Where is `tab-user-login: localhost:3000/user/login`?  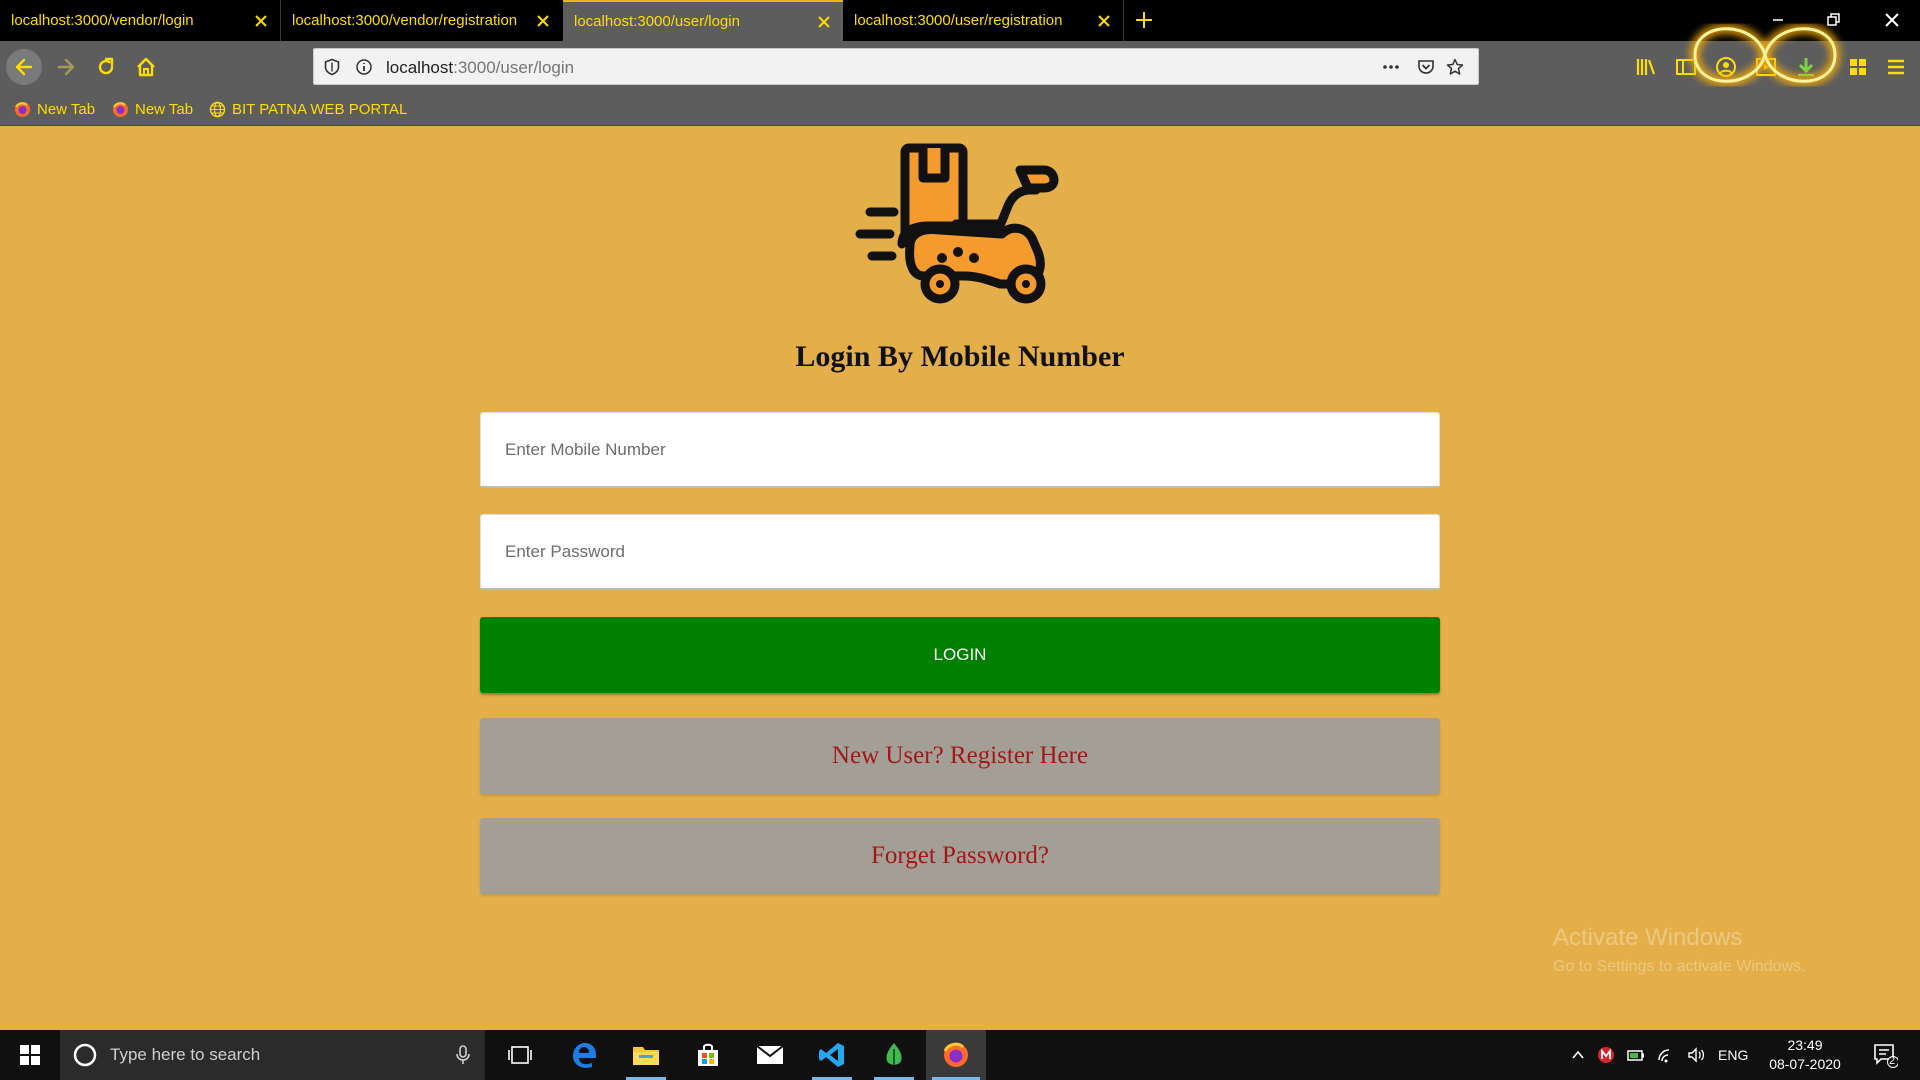
tab-user-login: localhost:3000/user/login is located at coordinates (703, 20).